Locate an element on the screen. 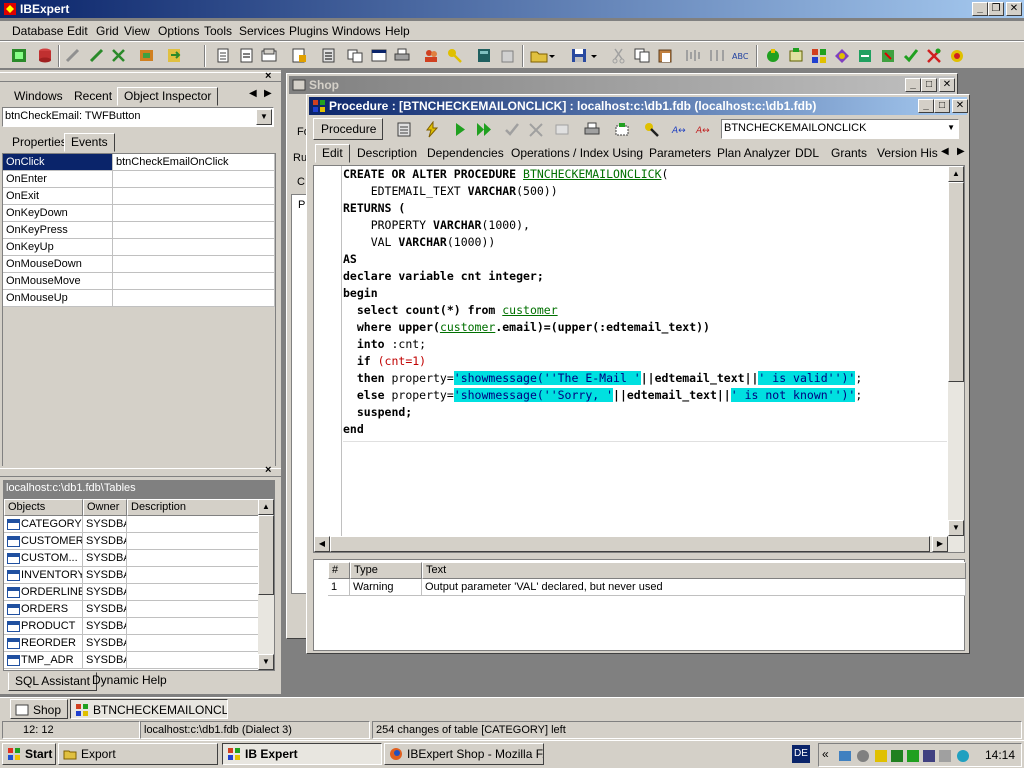 The image size is (1024, 768). col-owner: Owner is located at coordinates (105, 507).